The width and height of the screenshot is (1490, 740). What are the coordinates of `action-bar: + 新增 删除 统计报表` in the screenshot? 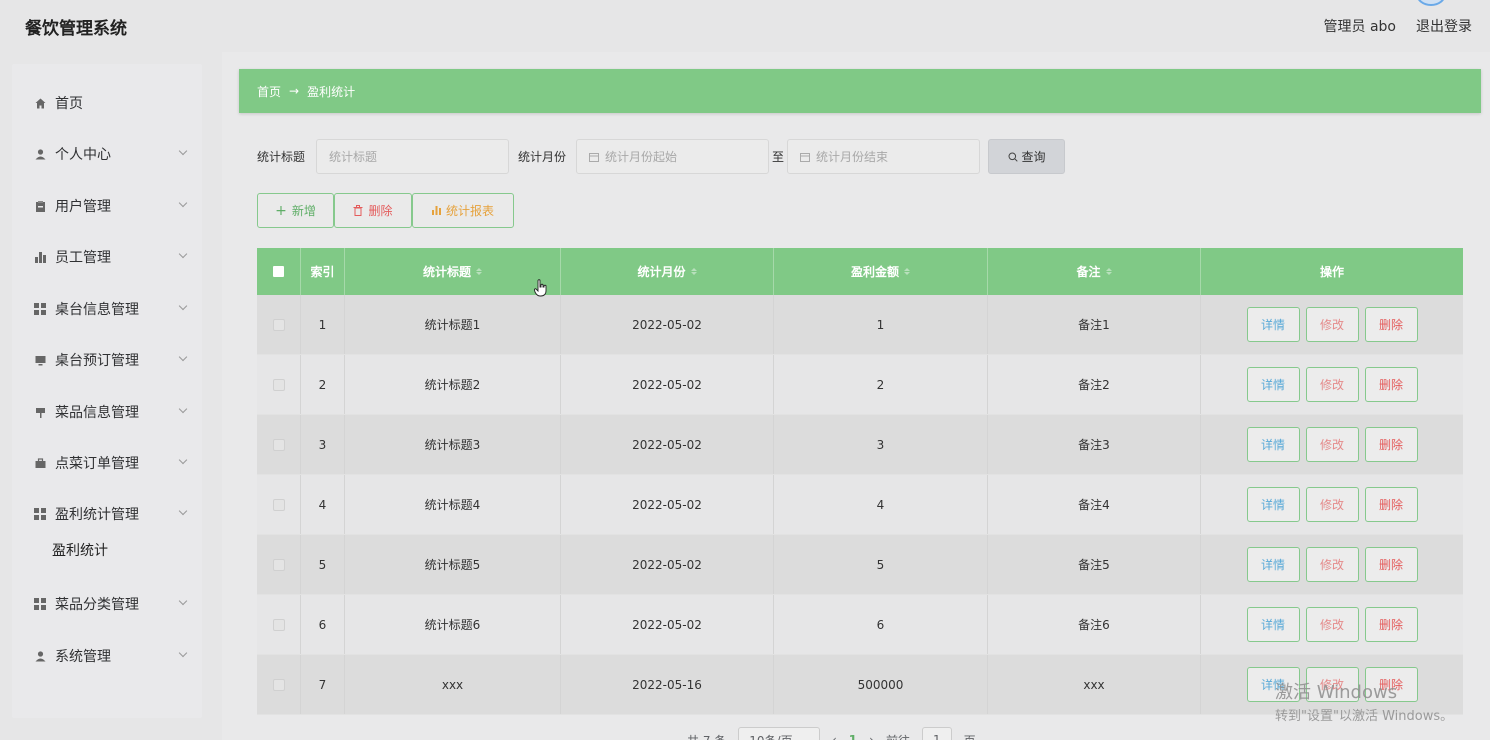 It's located at (385, 210).